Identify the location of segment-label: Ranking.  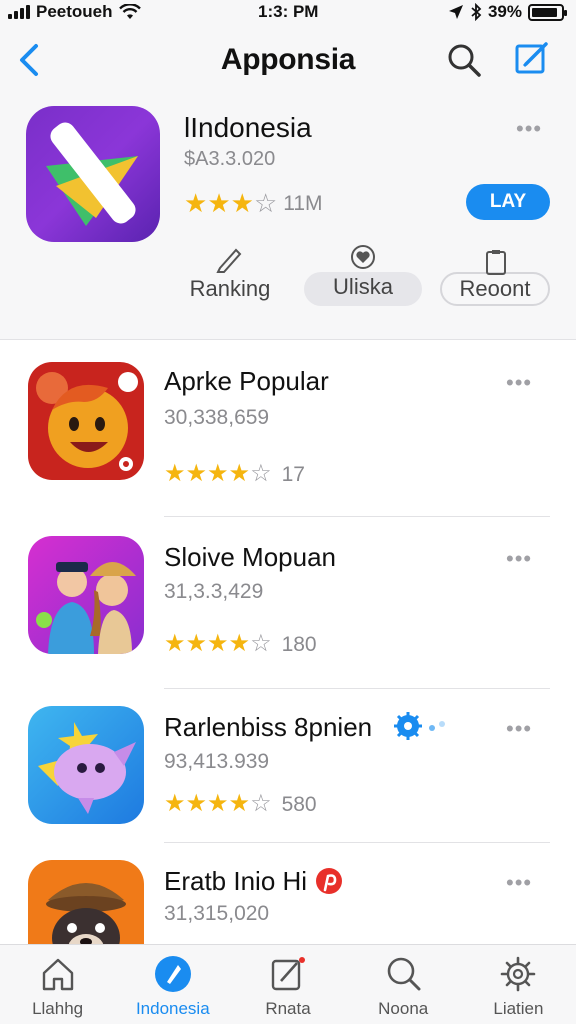
(230, 288).